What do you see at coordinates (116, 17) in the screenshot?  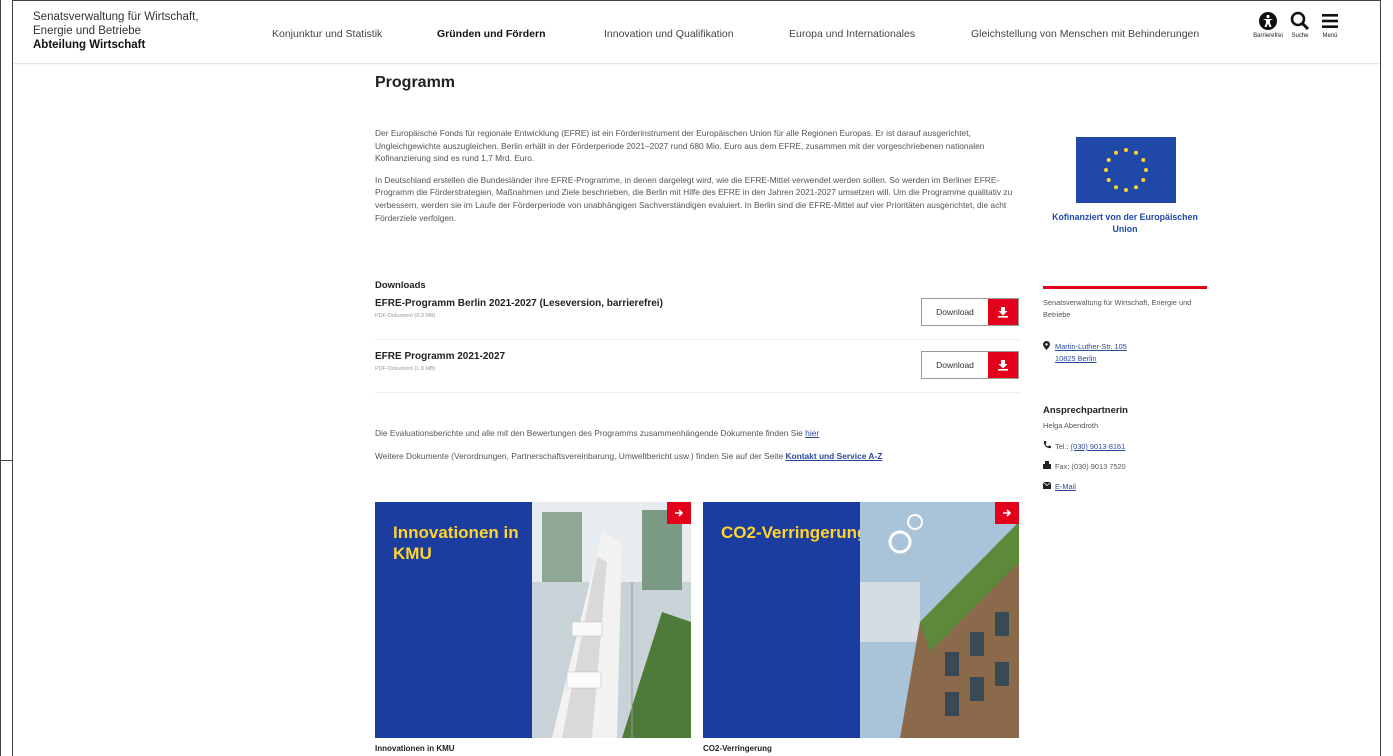 I see `org-name-line1: Senatsverwaltung für Wirtschaft,` at bounding box center [116, 17].